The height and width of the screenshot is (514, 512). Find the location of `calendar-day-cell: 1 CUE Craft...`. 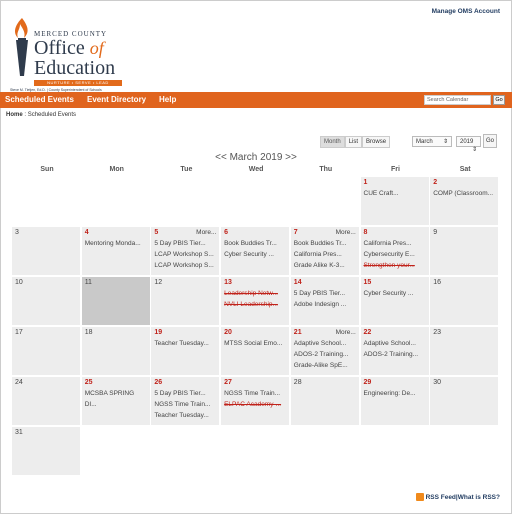

calendar-day-cell: 1 CUE Craft... is located at coordinates (394, 201).